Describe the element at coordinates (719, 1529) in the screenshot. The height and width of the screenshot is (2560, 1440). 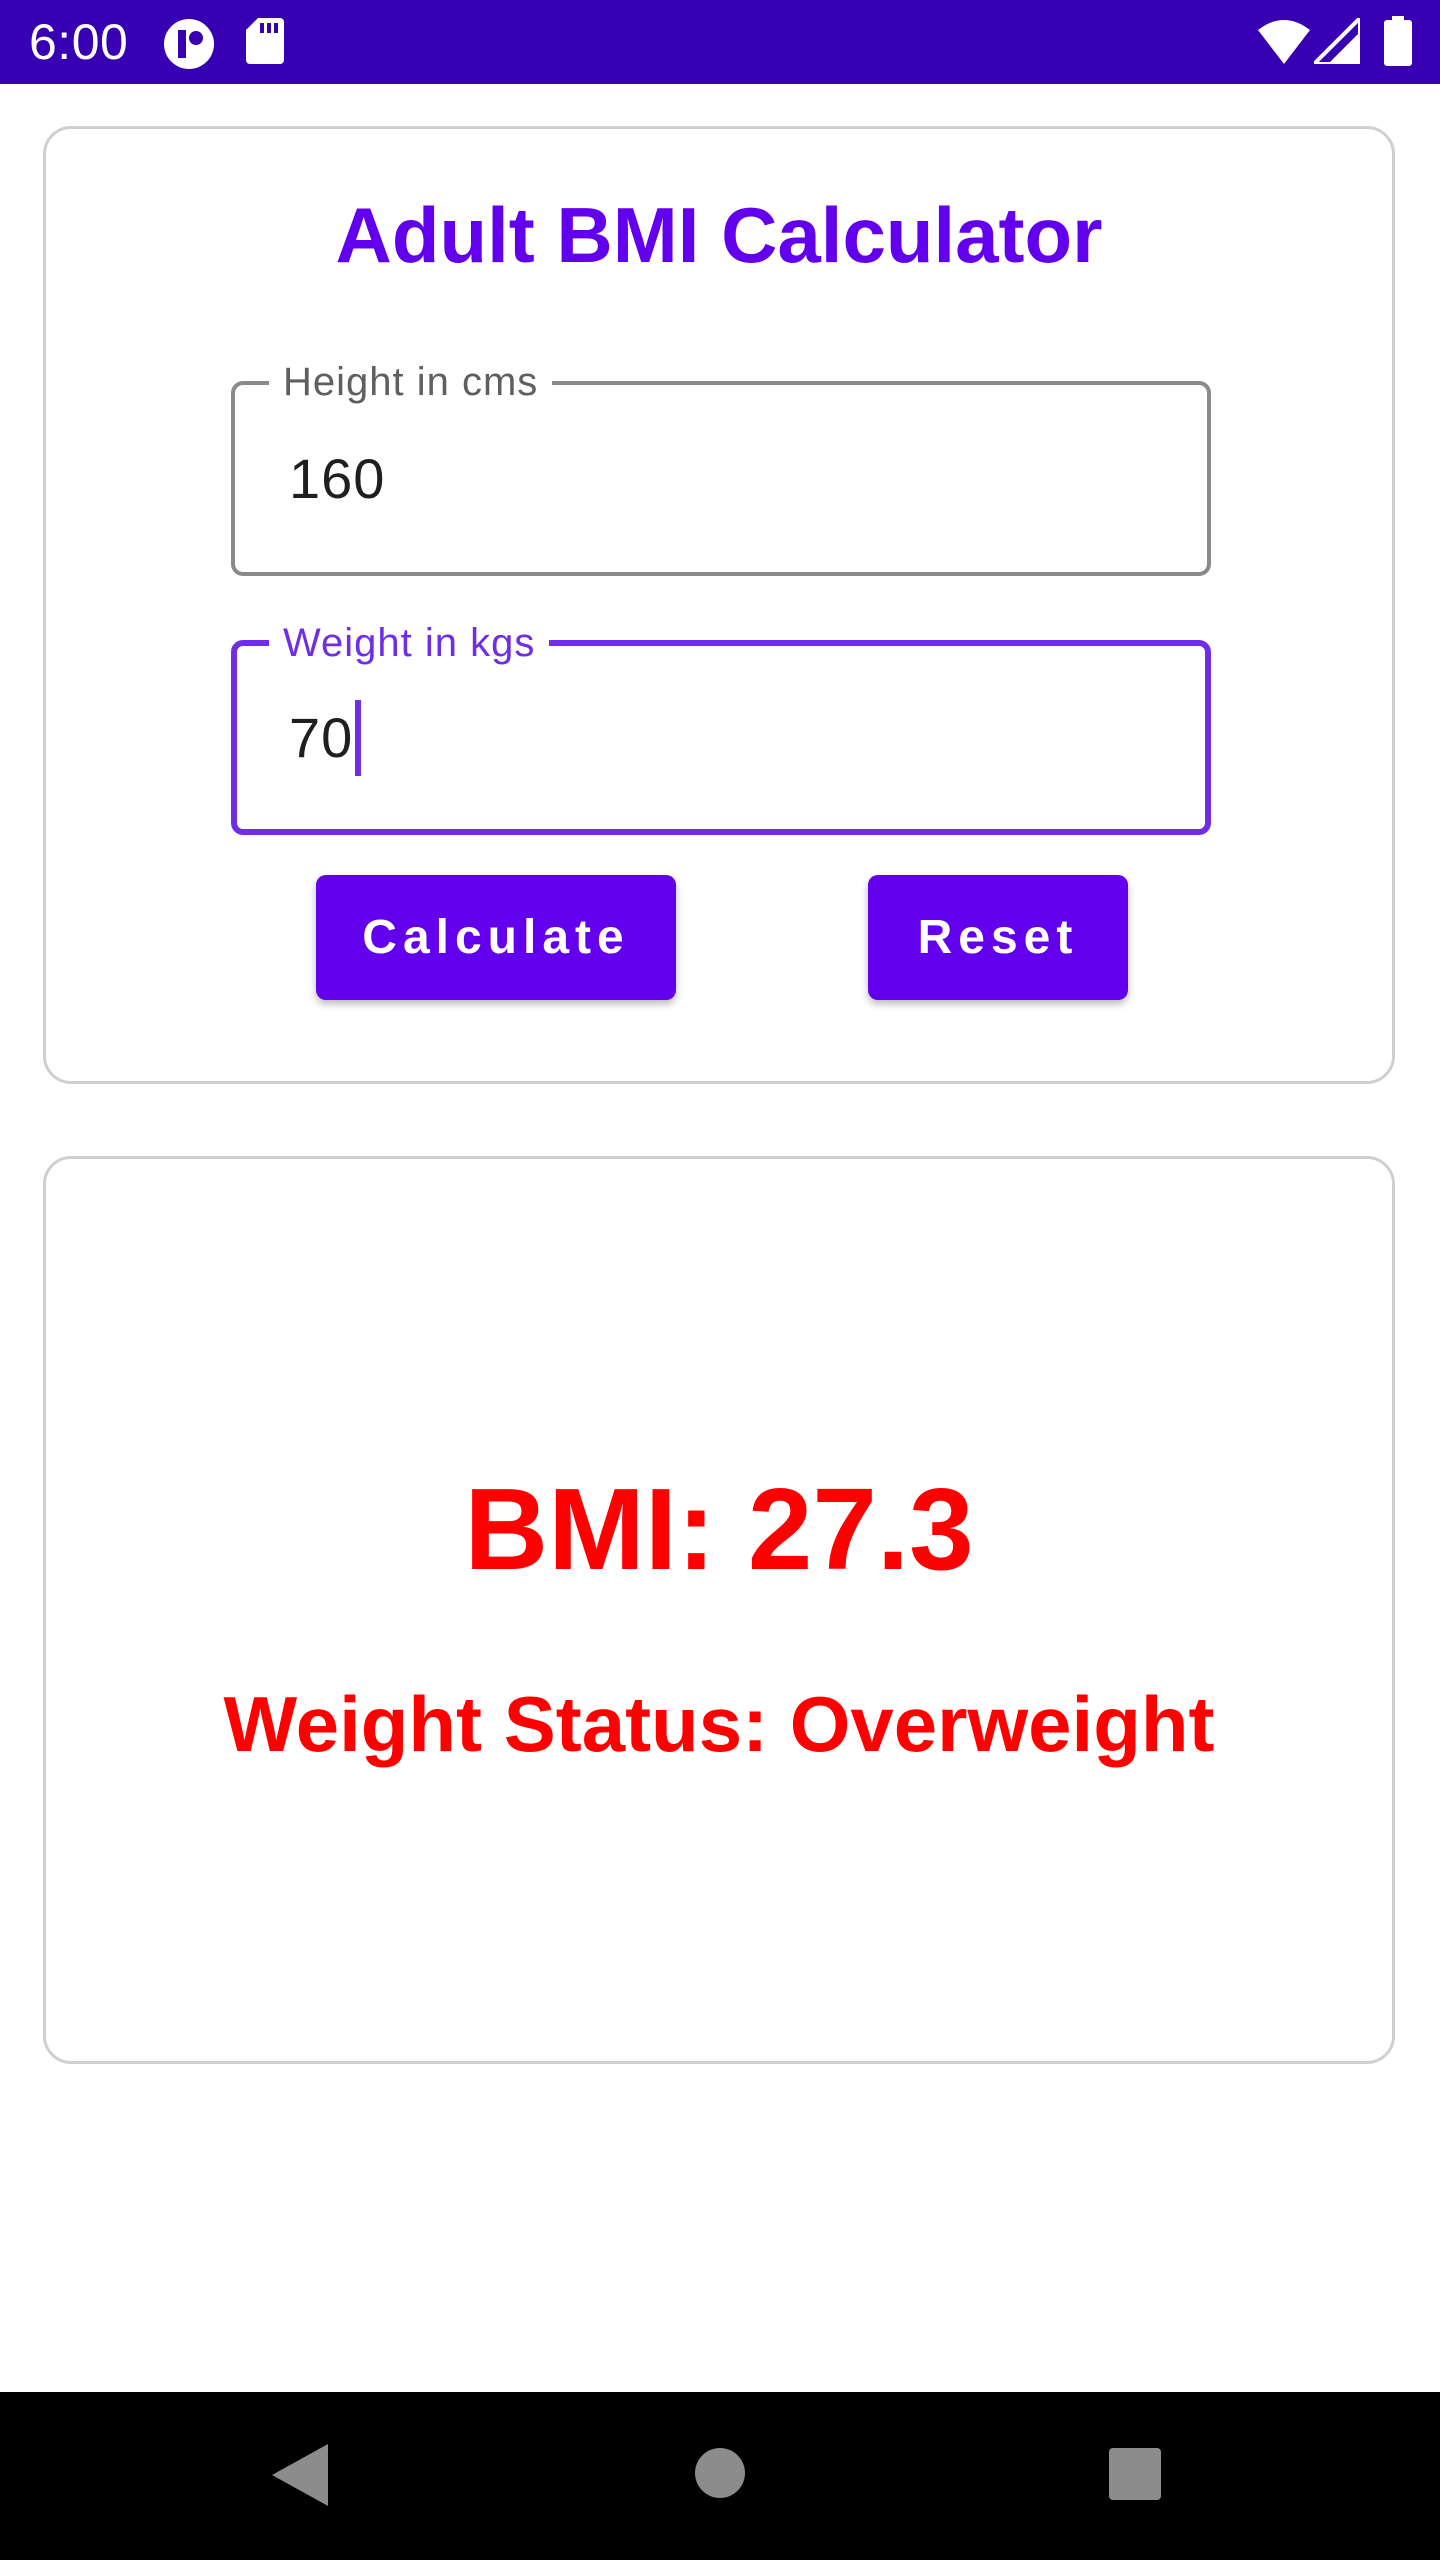
I see `bmi-result: BMI: 27.3` at that location.